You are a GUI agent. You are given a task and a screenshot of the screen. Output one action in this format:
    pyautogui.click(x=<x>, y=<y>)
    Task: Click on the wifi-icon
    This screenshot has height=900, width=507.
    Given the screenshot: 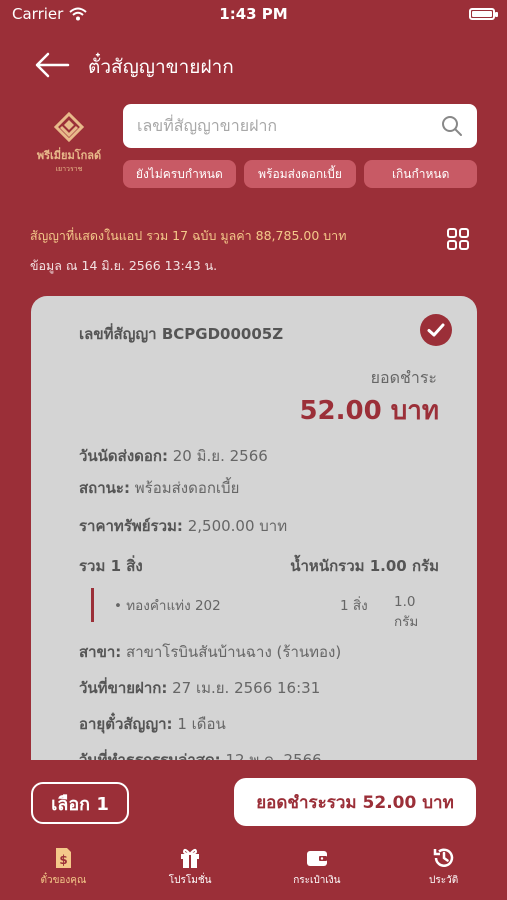 What is the action you would take?
    pyautogui.click(x=78, y=14)
    